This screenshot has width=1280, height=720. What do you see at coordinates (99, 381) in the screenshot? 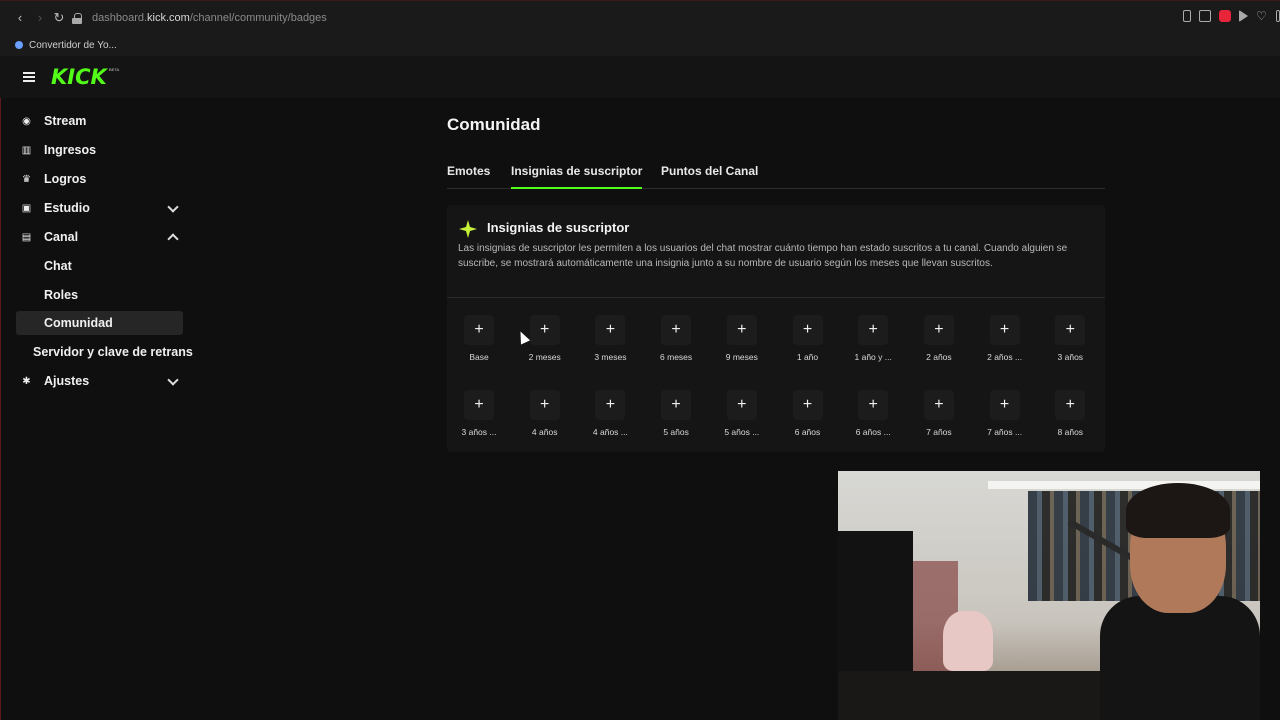
I see `sidebar-item-ajustes: ✱ Ajustes` at bounding box center [99, 381].